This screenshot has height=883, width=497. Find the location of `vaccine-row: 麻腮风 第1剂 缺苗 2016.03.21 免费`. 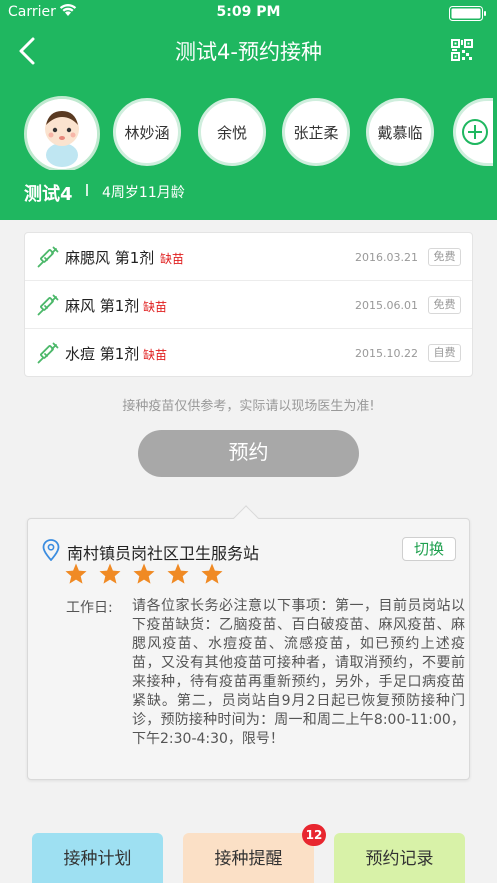

vaccine-row: 麻腮风 第1剂 缺苗 2016.03.21 免费 is located at coordinates (248, 257).